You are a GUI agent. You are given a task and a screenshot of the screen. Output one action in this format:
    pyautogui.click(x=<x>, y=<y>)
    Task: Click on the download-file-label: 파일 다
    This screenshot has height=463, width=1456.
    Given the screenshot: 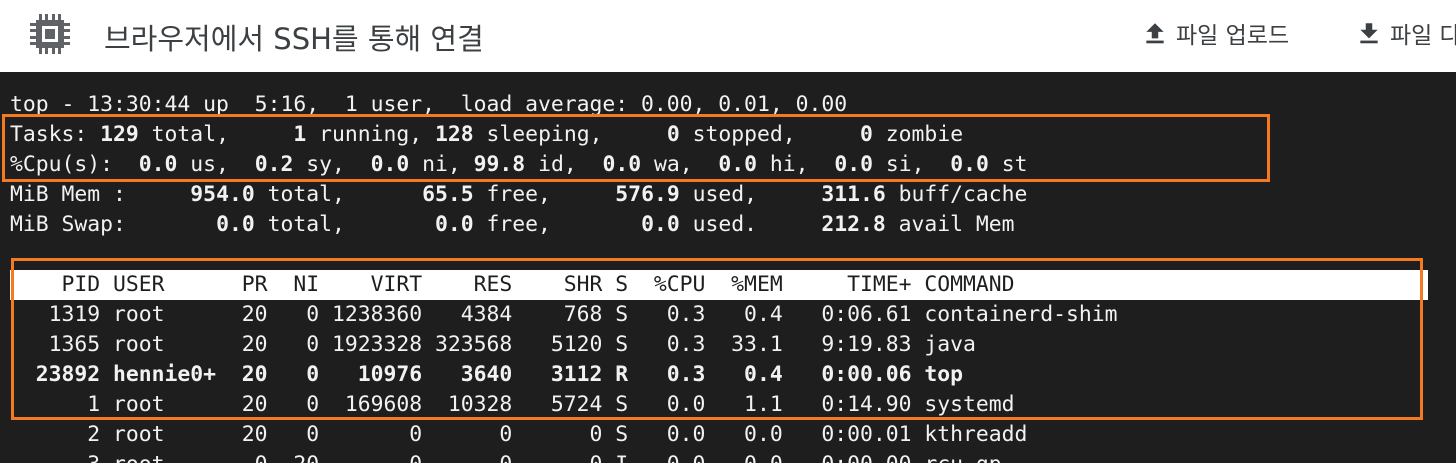 What is the action you would take?
    pyautogui.click(x=1423, y=36)
    